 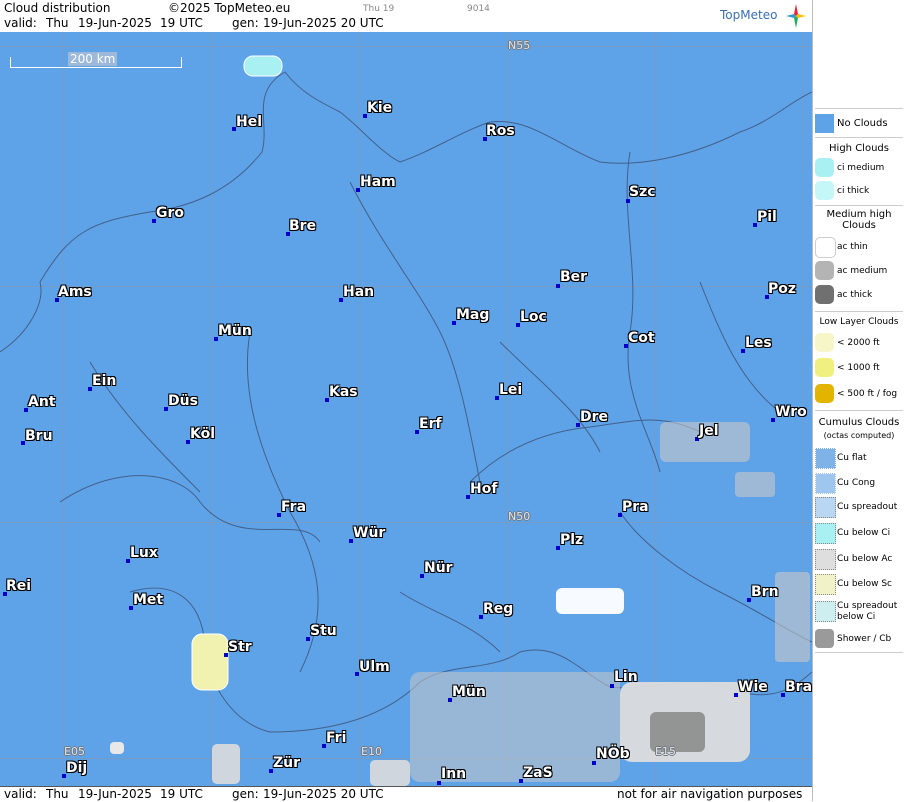 I want to click on valid-label: valid:, so click(x=20, y=23).